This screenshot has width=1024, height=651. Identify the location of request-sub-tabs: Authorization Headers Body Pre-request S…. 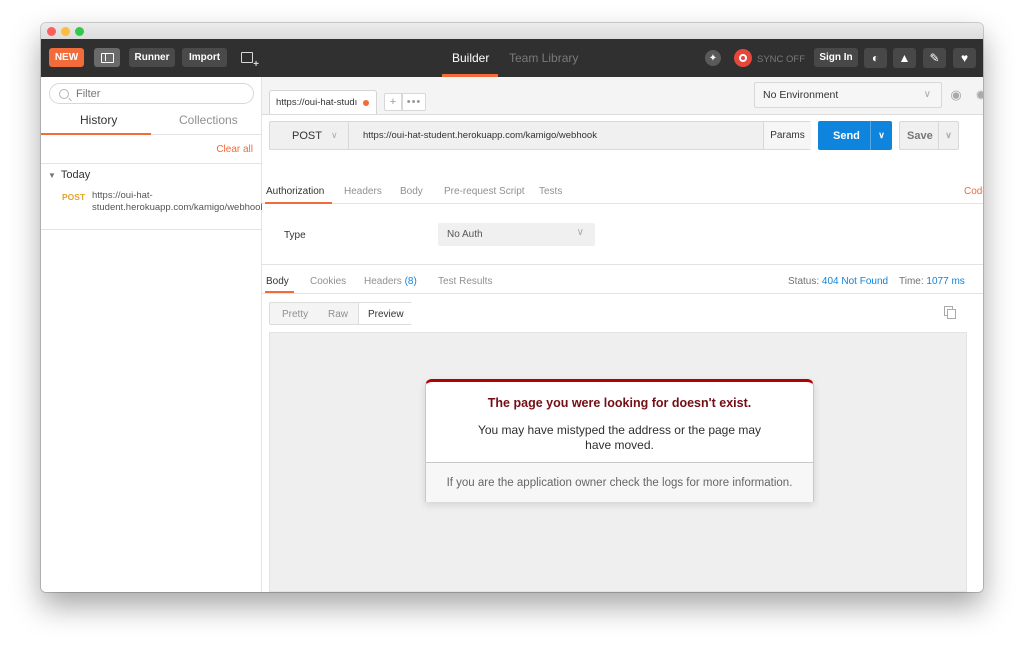
(622, 183).